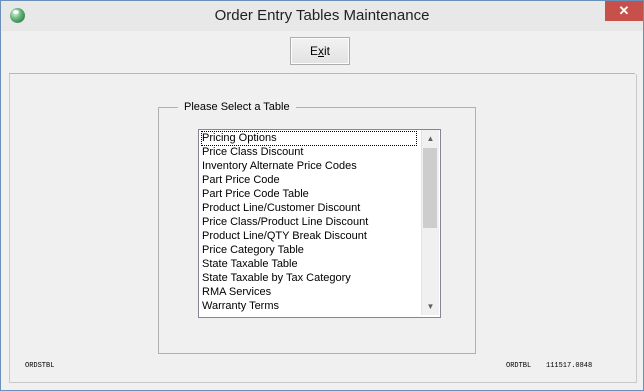  What do you see at coordinates (309, 222) in the screenshot?
I see `list-item: Price Class/Product Line Discount` at bounding box center [309, 222].